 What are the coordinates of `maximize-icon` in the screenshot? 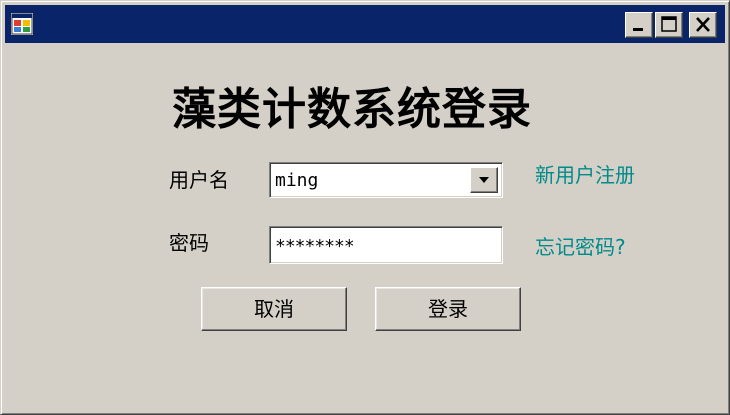 It's located at (669, 24).